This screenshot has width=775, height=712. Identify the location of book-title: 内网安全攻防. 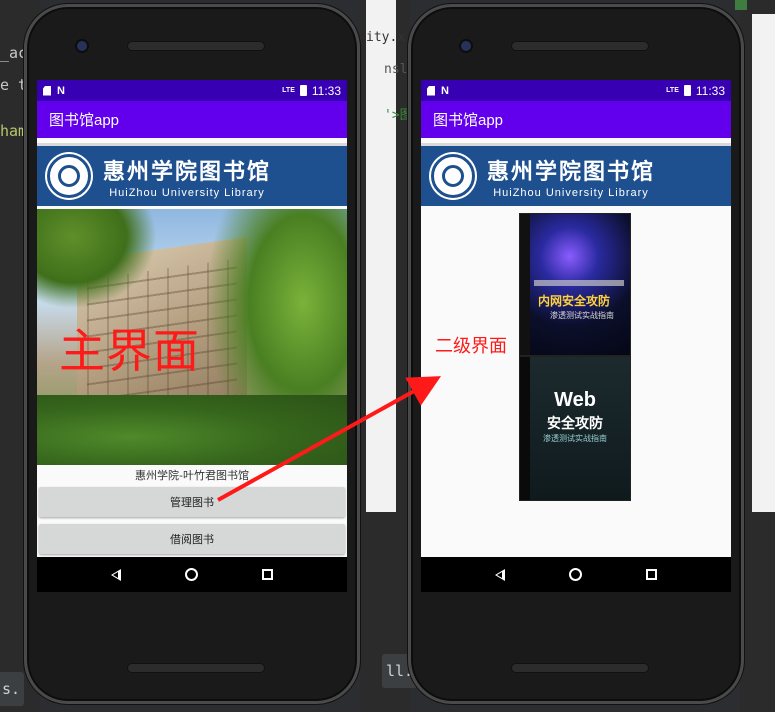
(574, 301).